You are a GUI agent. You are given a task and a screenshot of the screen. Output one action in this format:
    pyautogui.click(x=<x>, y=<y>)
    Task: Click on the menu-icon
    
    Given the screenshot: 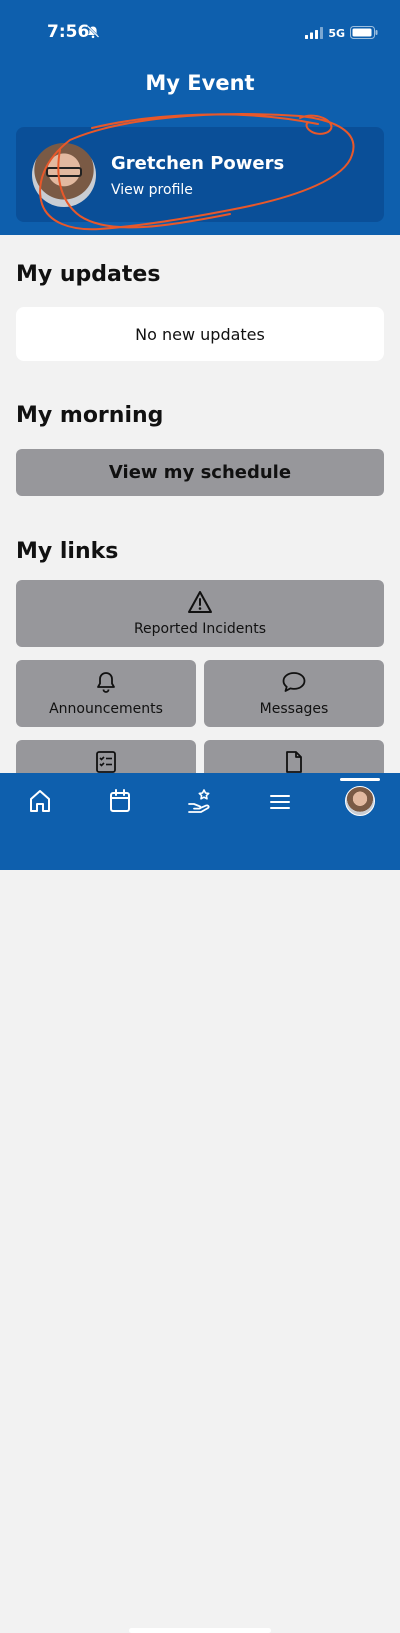 What is the action you would take?
    pyautogui.click(x=280, y=803)
    